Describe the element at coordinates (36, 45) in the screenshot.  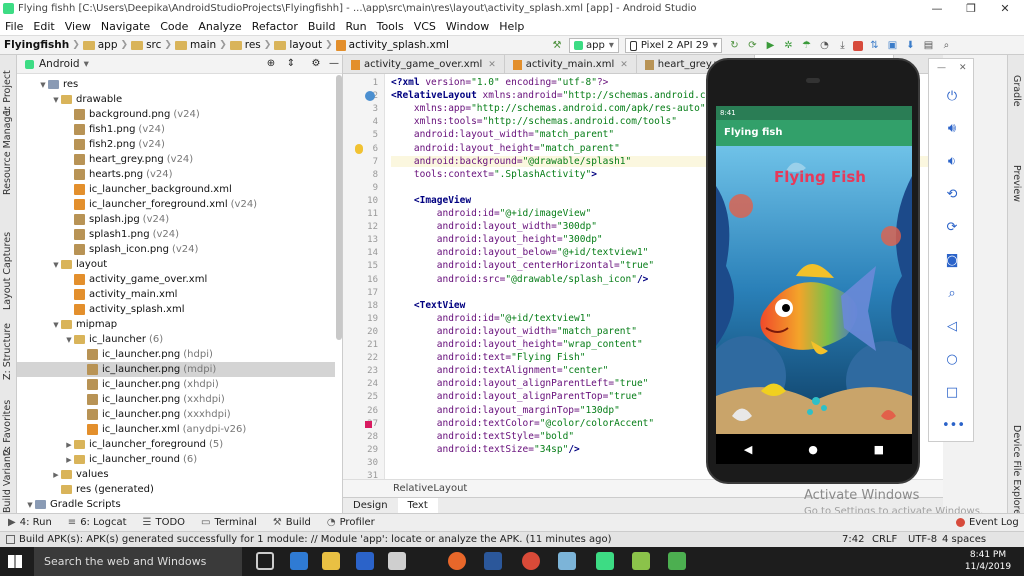
I see `crumb-item: Flyingfishh` at that location.